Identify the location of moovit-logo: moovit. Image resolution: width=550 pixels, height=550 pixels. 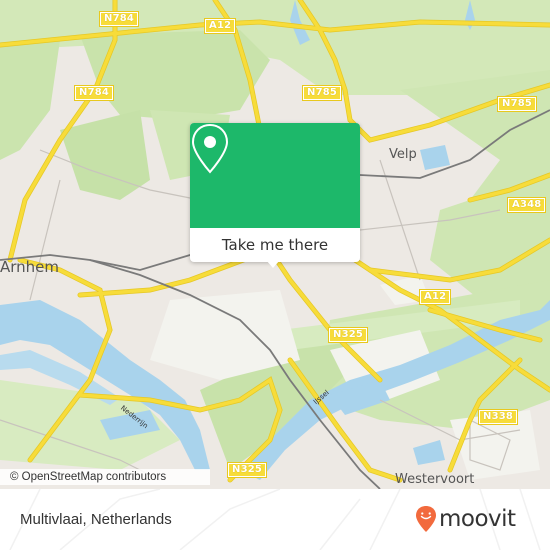
(465, 519).